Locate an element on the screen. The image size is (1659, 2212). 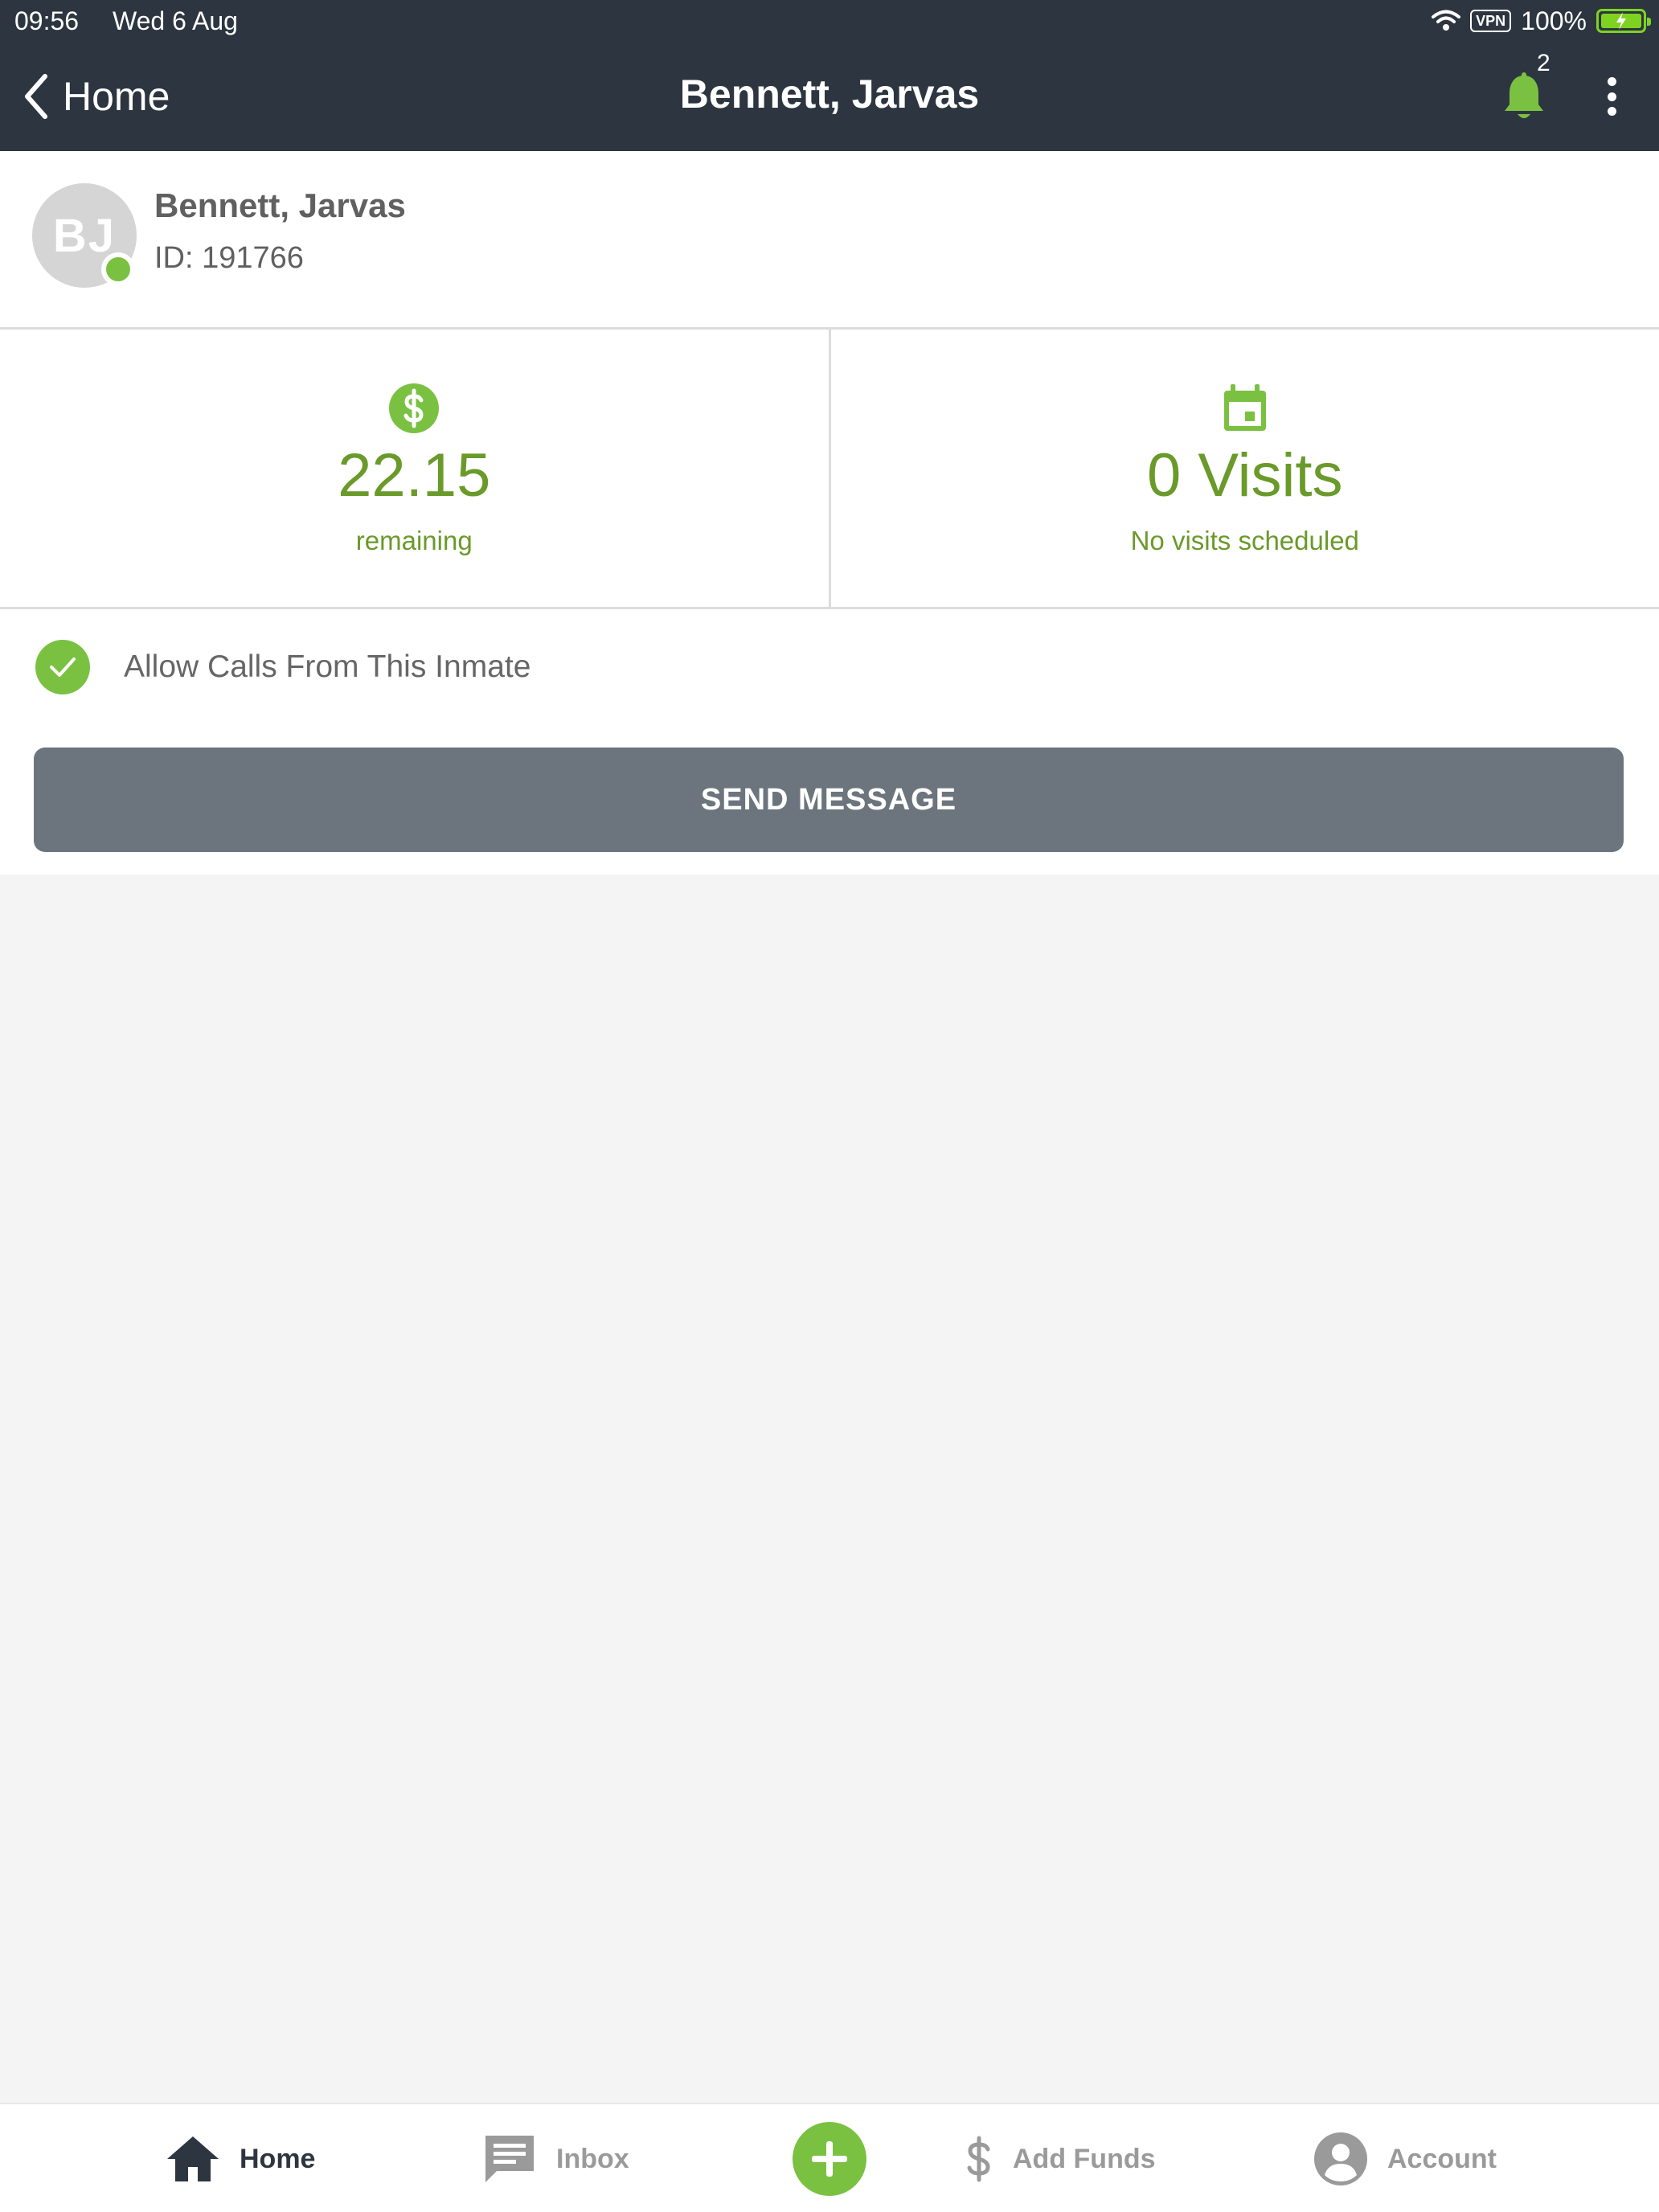
profile-id: ID: 191766 is located at coordinates (229, 258).